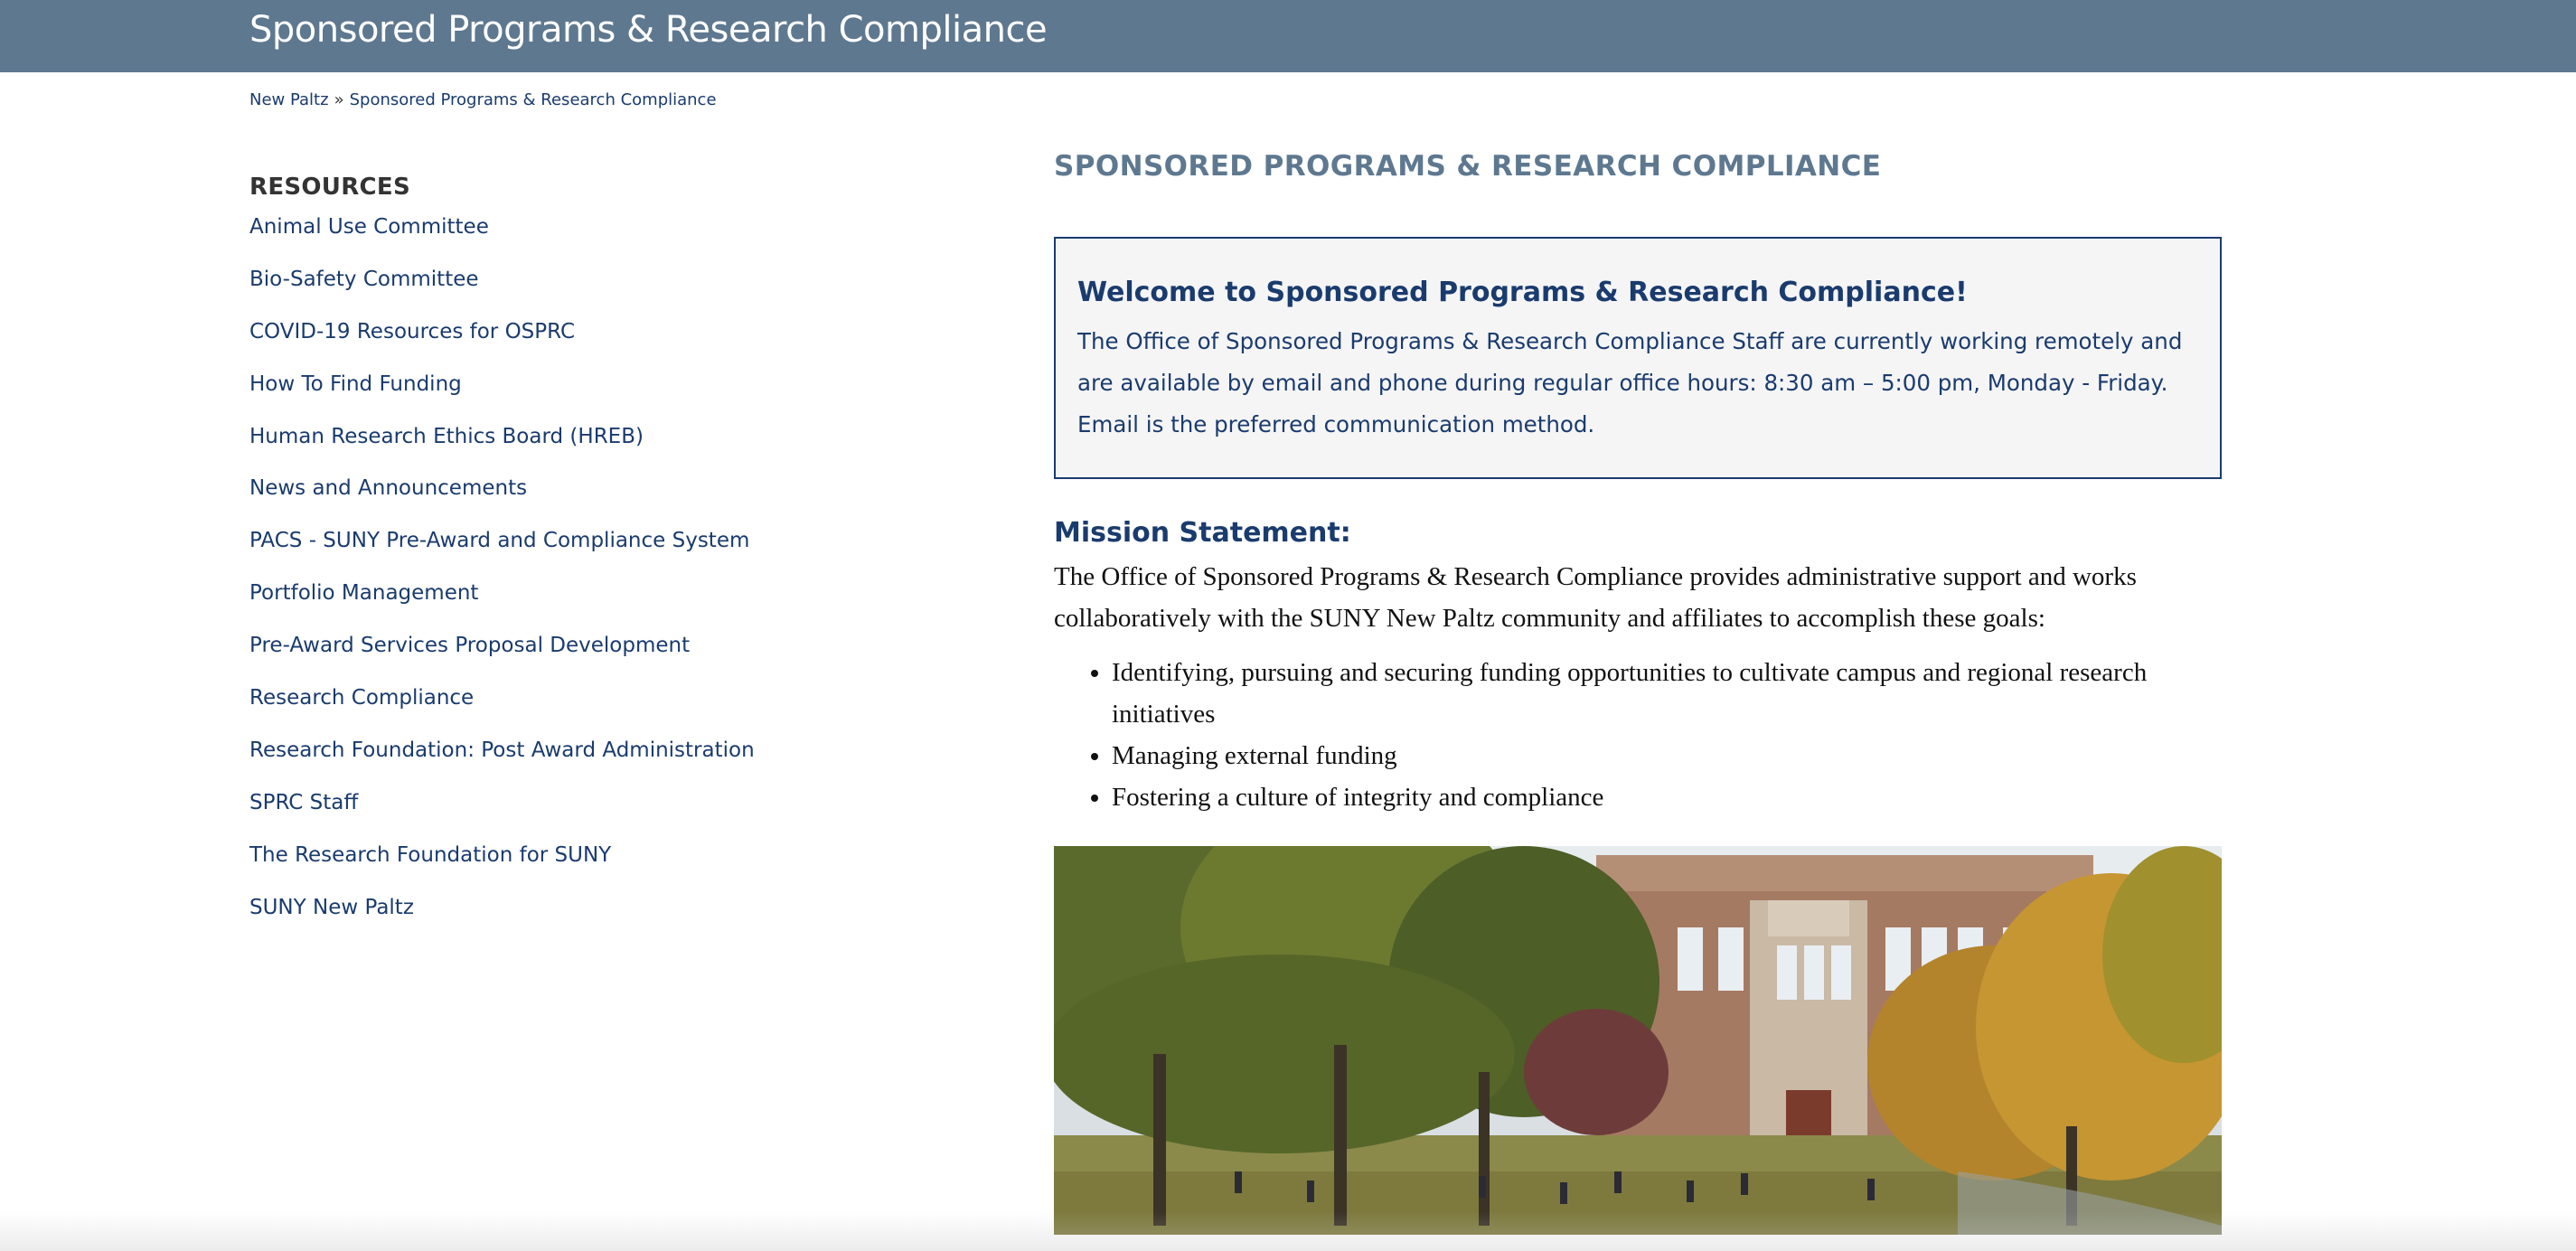 Image resolution: width=2576 pixels, height=1251 pixels. Describe the element at coordinates (574, 607) in the screenshot. I see `sidebar-item-portfolio: Portfolio Management` at that location.